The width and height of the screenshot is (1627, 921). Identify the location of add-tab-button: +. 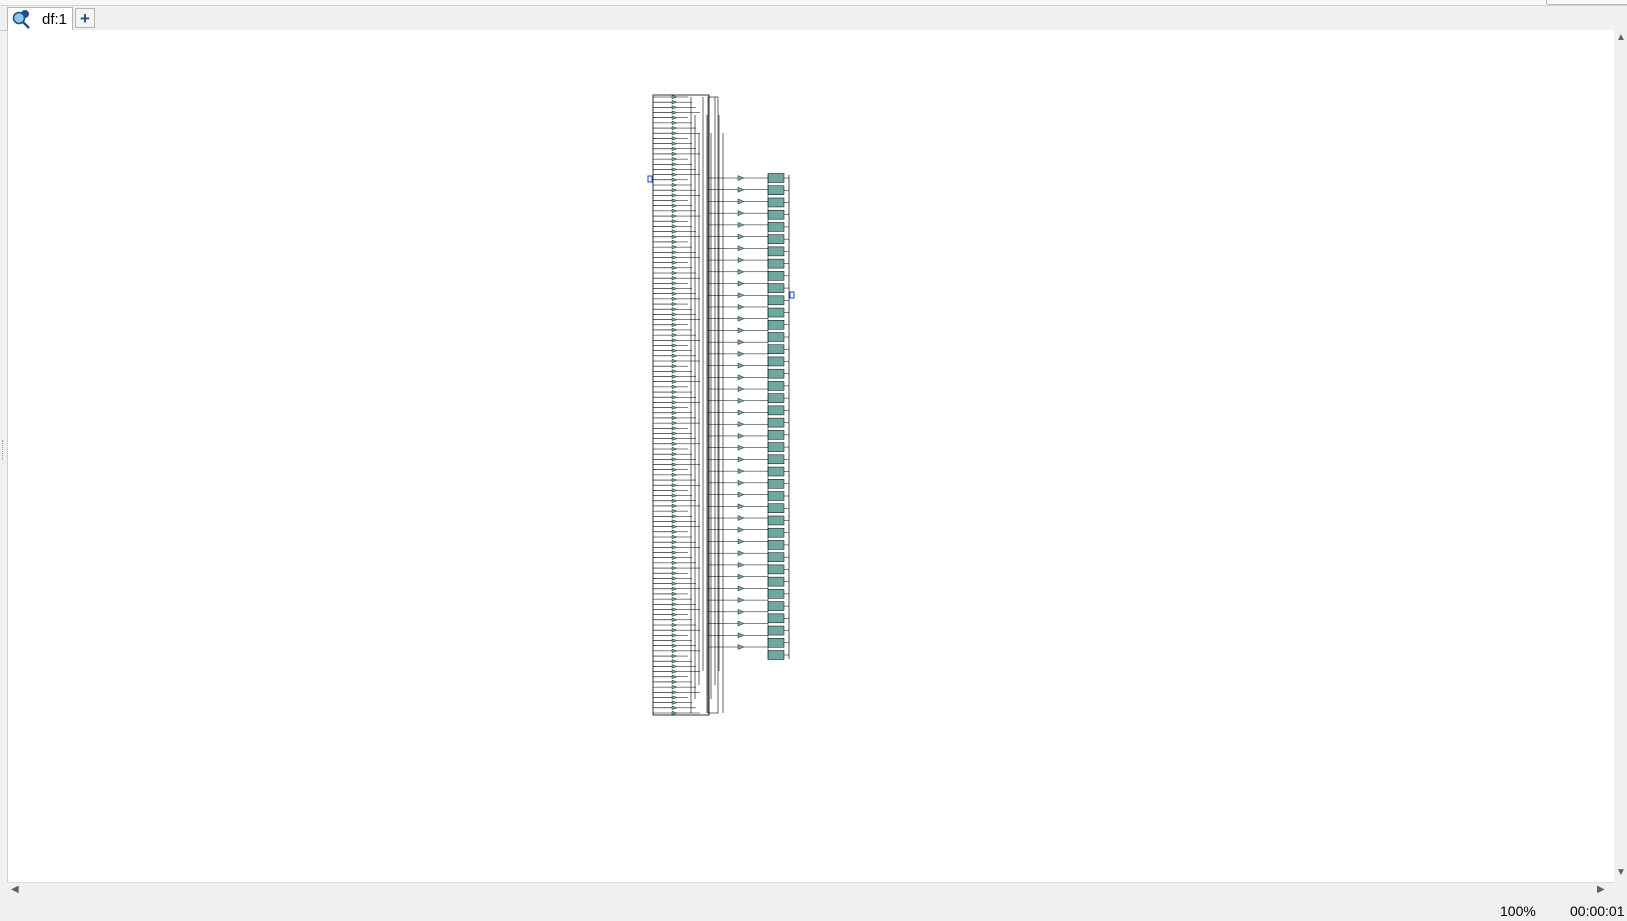
(85, 18).